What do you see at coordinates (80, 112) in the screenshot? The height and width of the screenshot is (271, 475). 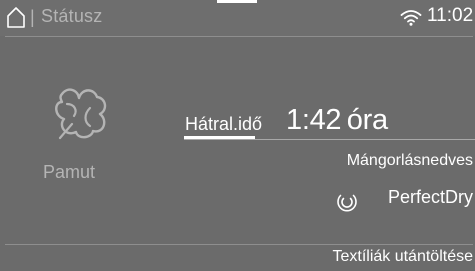 I see `cotton-icon` at bounding box center [80, 112].